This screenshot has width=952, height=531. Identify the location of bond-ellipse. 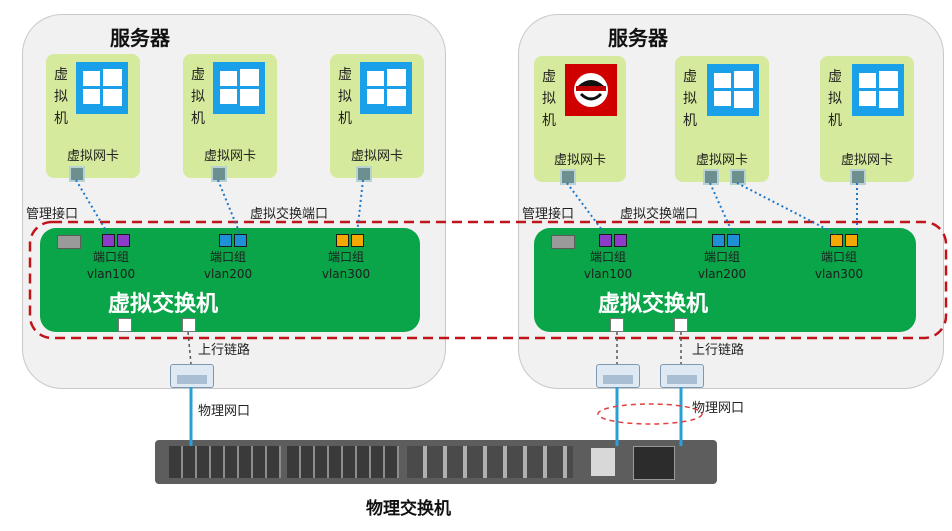
(650, 414).